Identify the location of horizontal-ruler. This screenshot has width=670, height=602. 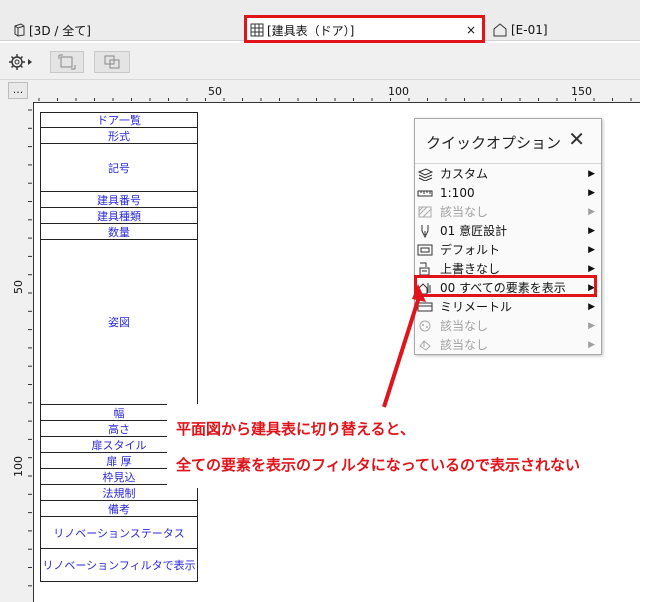
(336, 100).